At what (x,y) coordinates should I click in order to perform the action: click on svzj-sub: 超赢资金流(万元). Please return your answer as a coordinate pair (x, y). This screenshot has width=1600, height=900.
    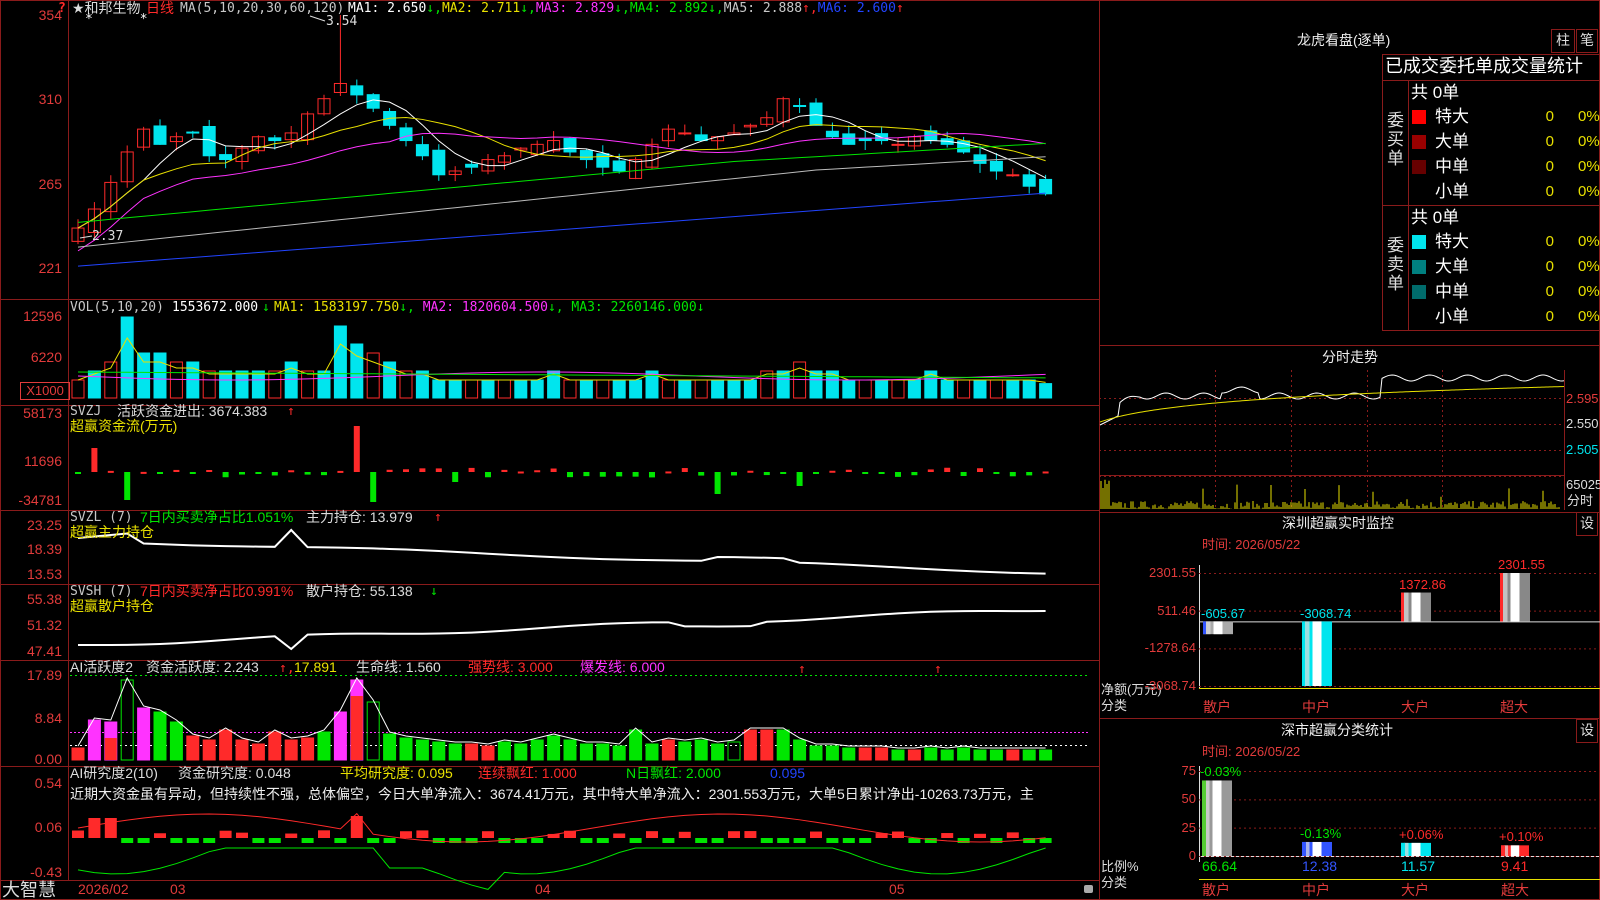
    Looking at the image, I should click on (124, 426).